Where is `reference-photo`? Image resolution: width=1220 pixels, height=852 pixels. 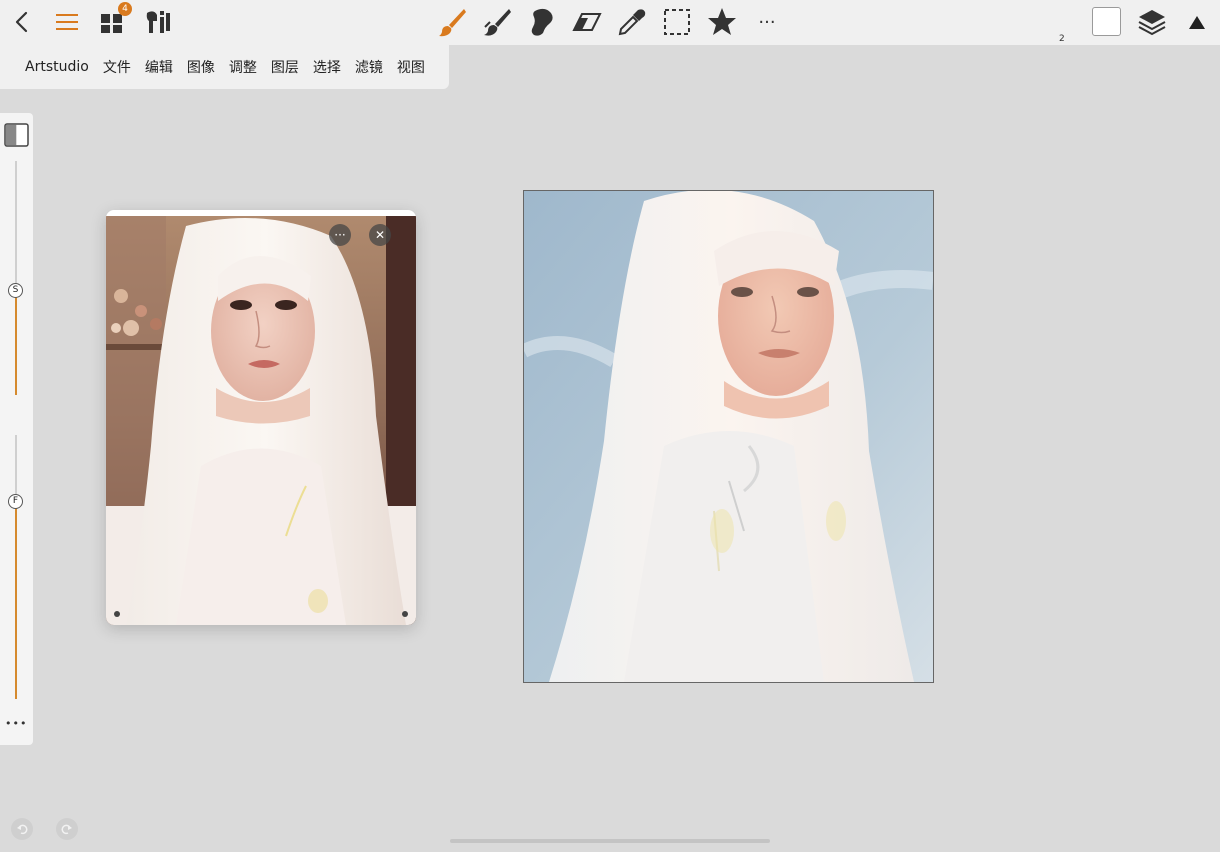
reference-photo is located at coordinates (261, 420).